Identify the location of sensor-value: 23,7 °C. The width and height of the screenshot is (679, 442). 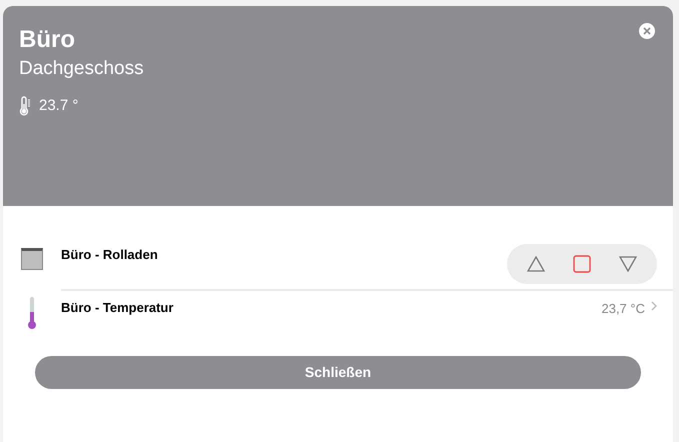
(623, 309).